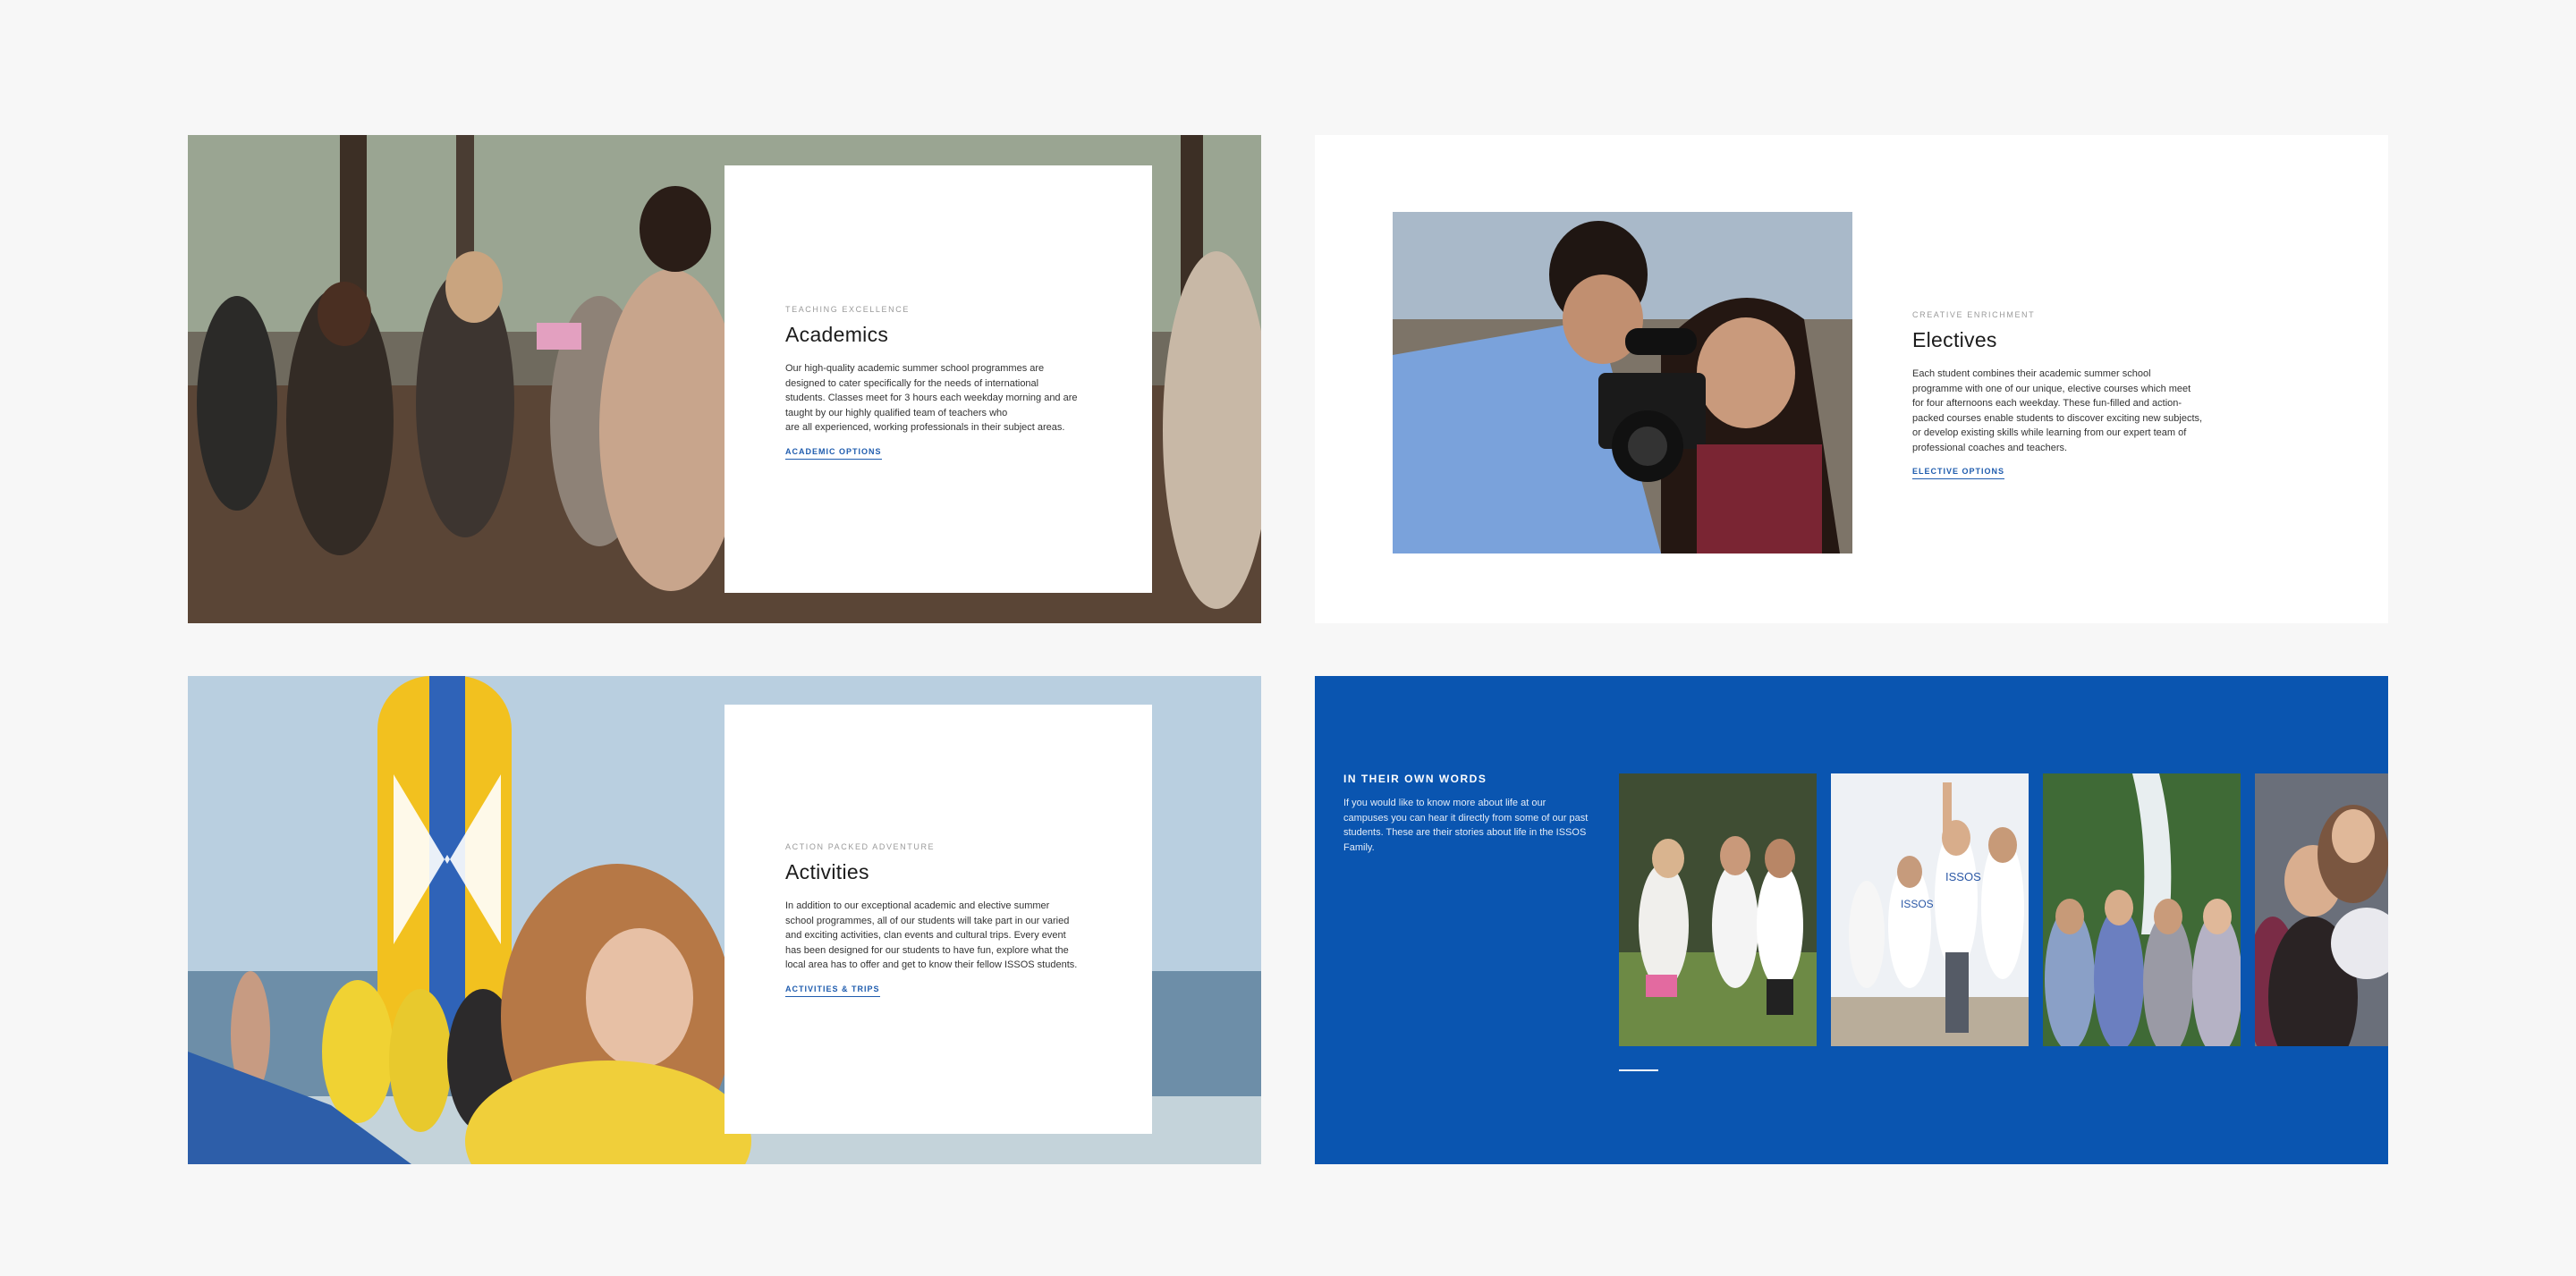 Image resolution: width=2576 pixels, height=1276 pixels. Describe the element at coordinates (827, 871) in the screenshot. I see `activities-title: Activities` at that location.